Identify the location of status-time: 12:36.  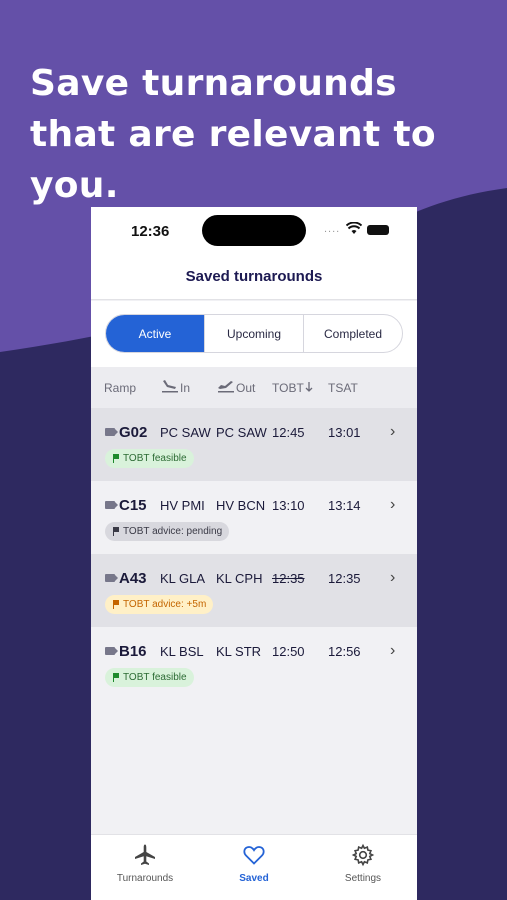
(150, 231).